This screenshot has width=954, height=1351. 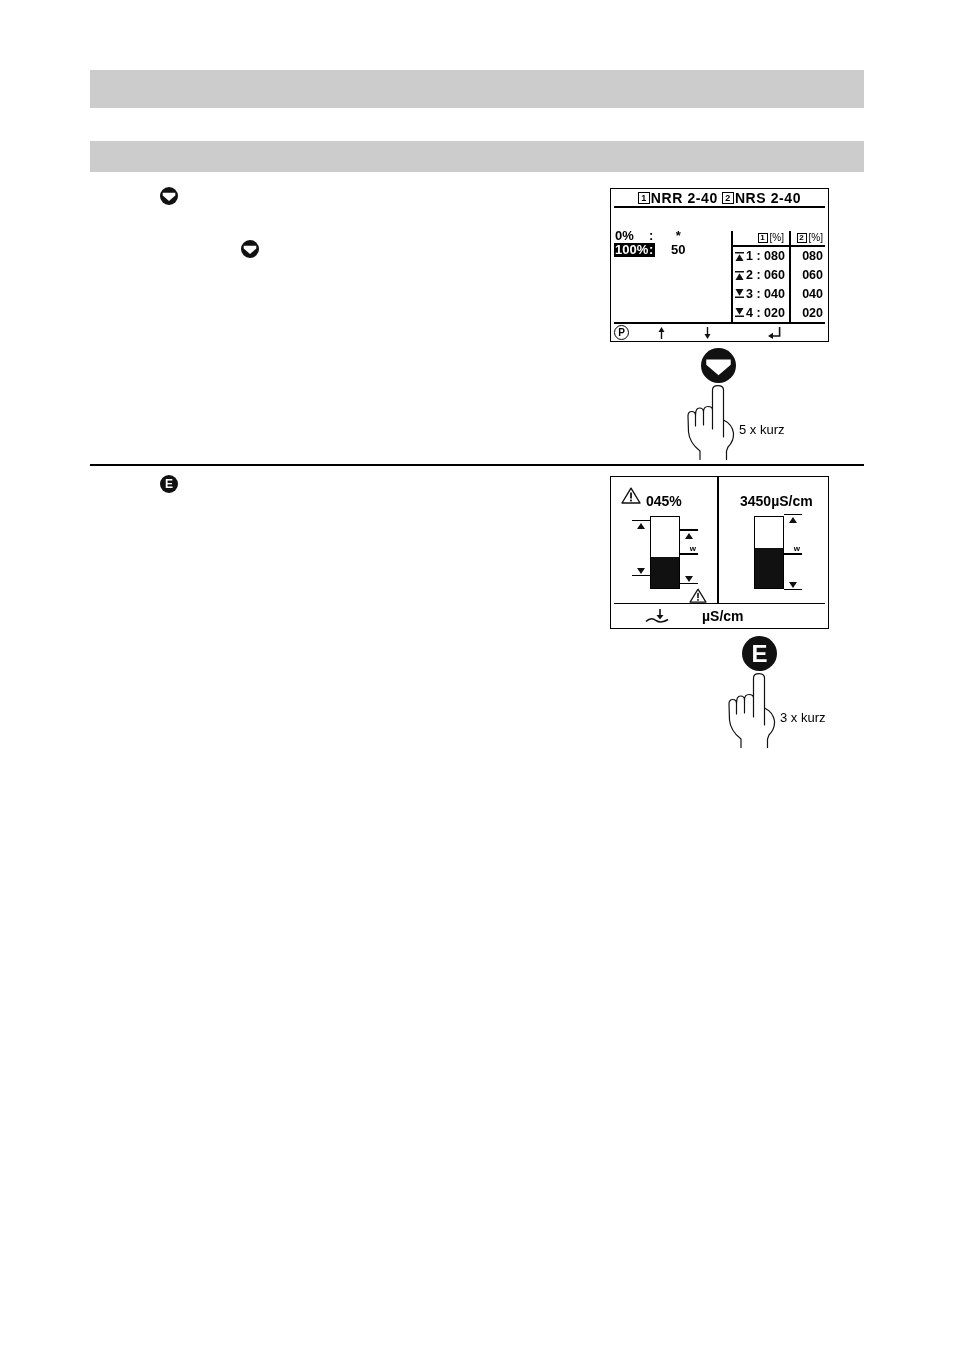 What do you see at coordinates (812, 275) in the screenshot?
I see `limit-value: 060` at bounding box center [812, 275].